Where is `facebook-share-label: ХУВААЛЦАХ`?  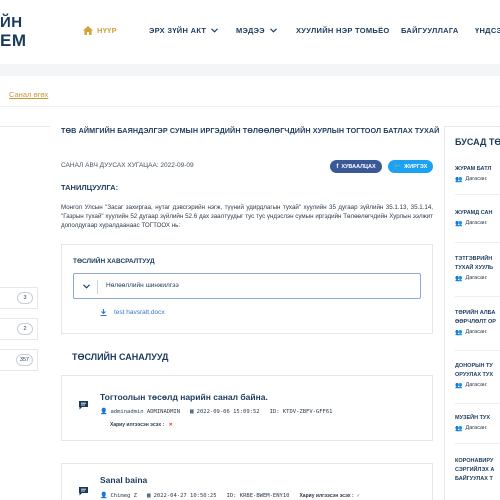 facebook-share-label: ХУВААЛЦАХ is located at coordinates (358, 166).